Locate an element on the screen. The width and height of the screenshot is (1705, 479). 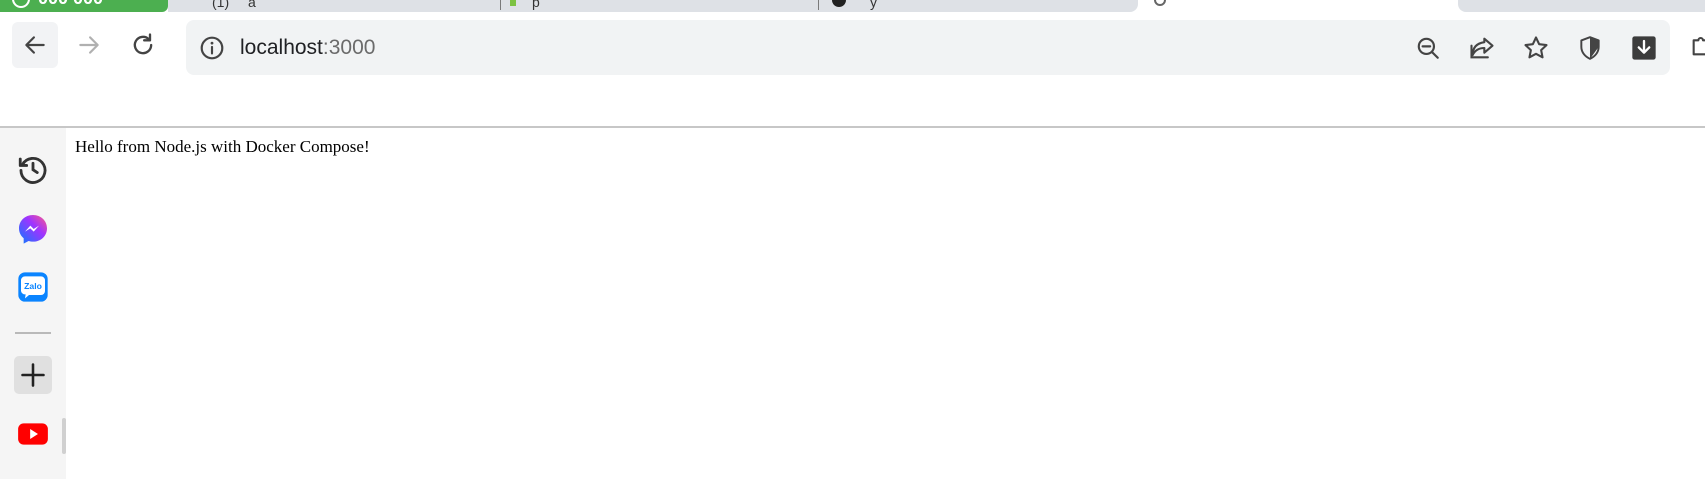
browser-toolbar: localhost:3000 is located at coordinates (852, 46).